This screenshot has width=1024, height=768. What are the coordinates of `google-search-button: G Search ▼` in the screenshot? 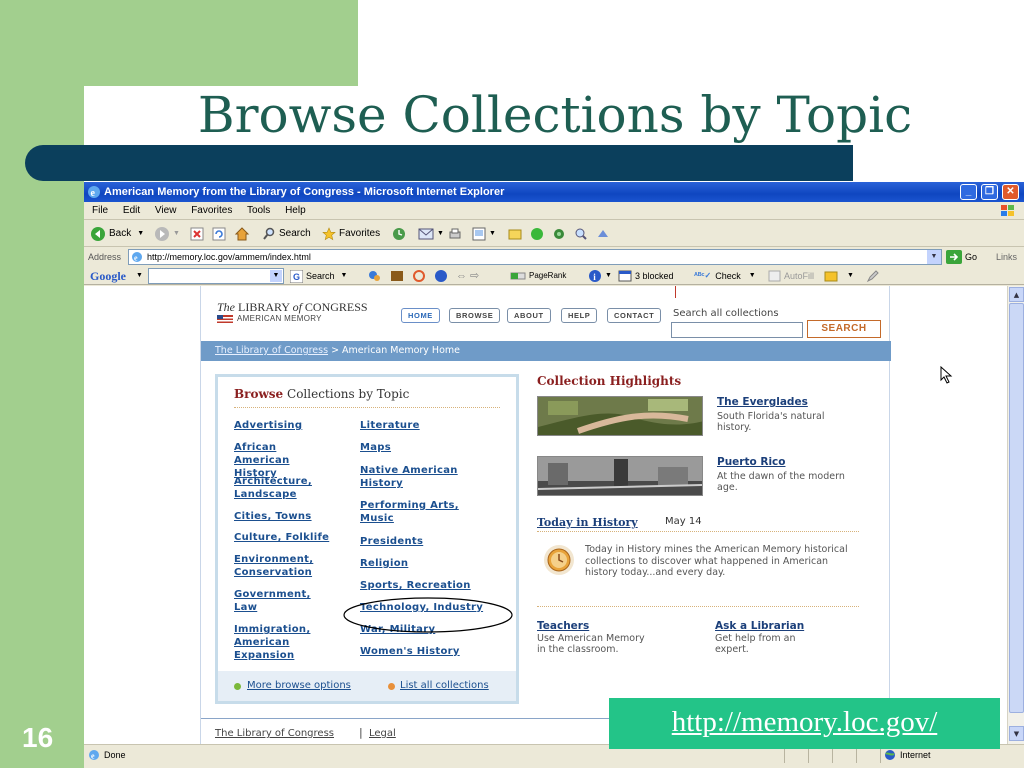 It's located at (318, 276).